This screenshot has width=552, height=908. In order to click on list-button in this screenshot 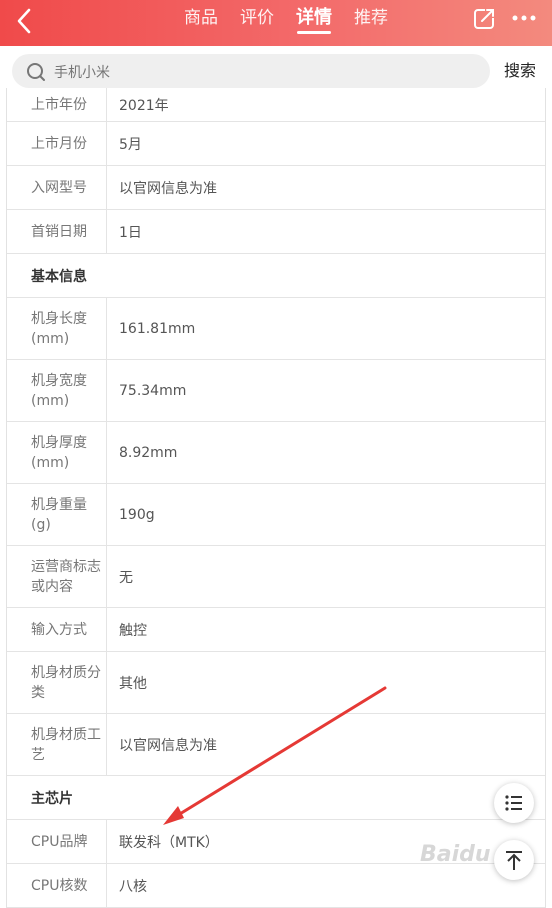, I will do `click(514, 803)`.